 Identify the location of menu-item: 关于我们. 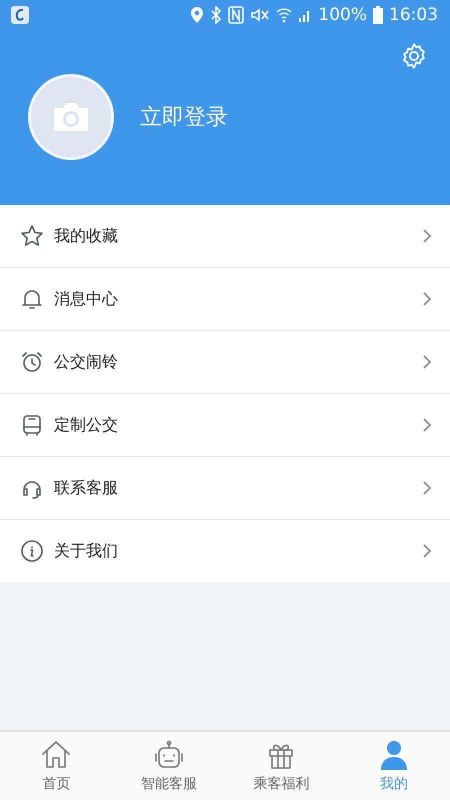
(225, 551).